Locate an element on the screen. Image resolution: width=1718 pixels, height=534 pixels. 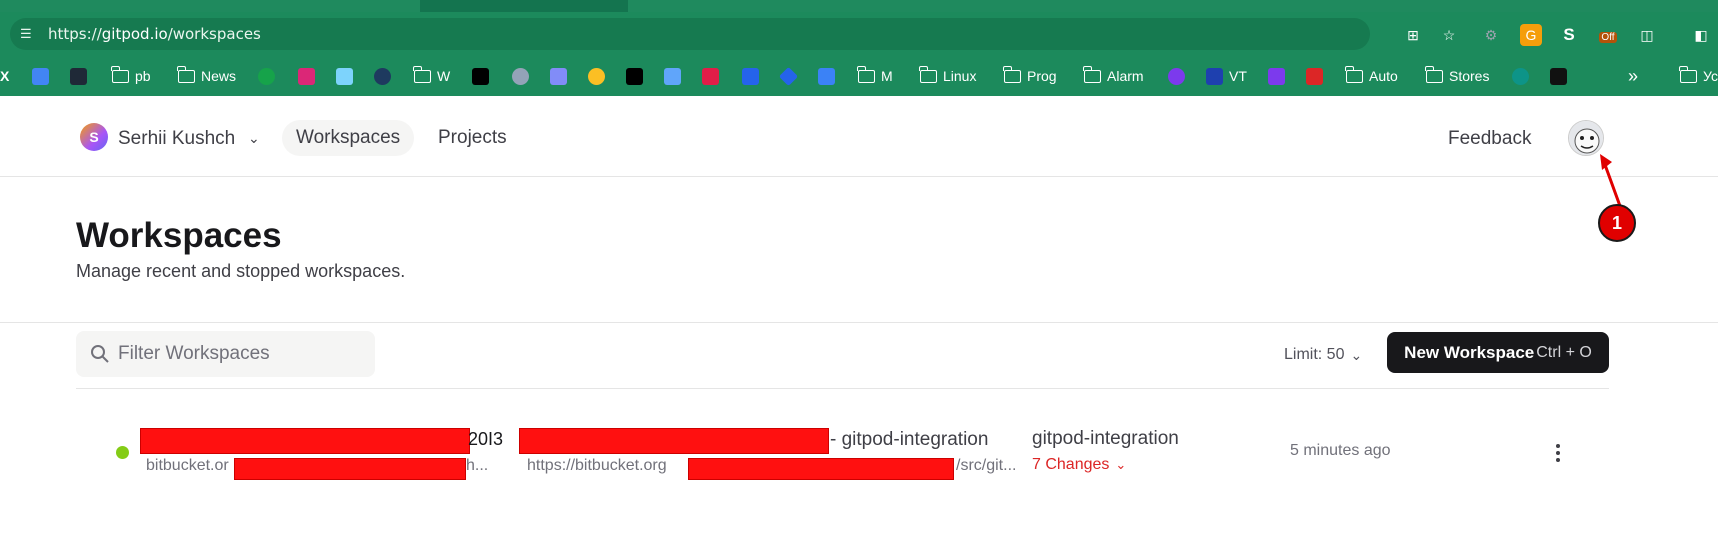
side-panel-icon: ◧ is located at coordinates (1701, 35).